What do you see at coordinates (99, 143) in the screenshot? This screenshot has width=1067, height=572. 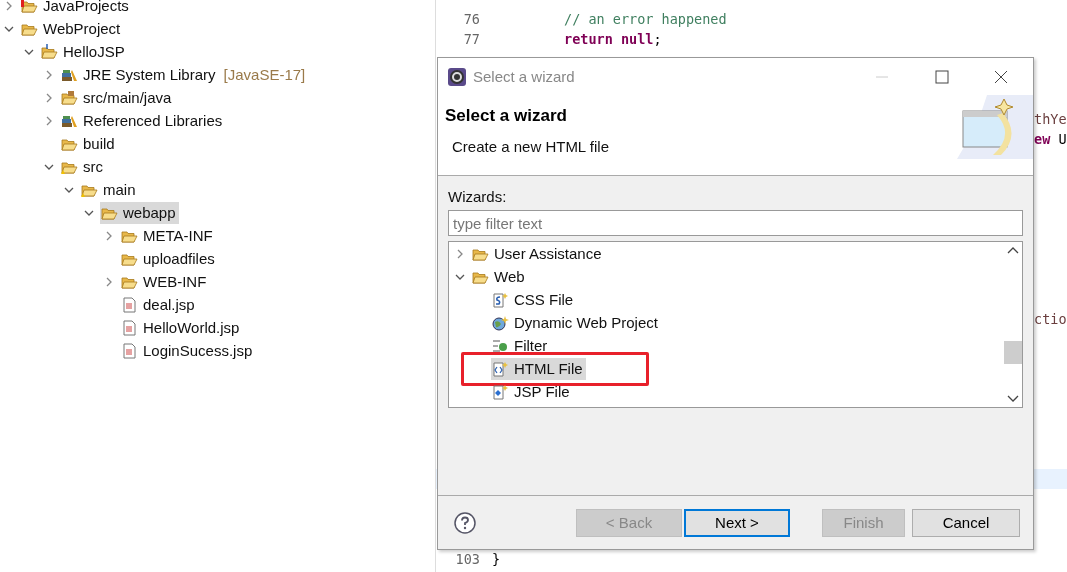 I see `item-label: build` at bounding box center [99, 143].